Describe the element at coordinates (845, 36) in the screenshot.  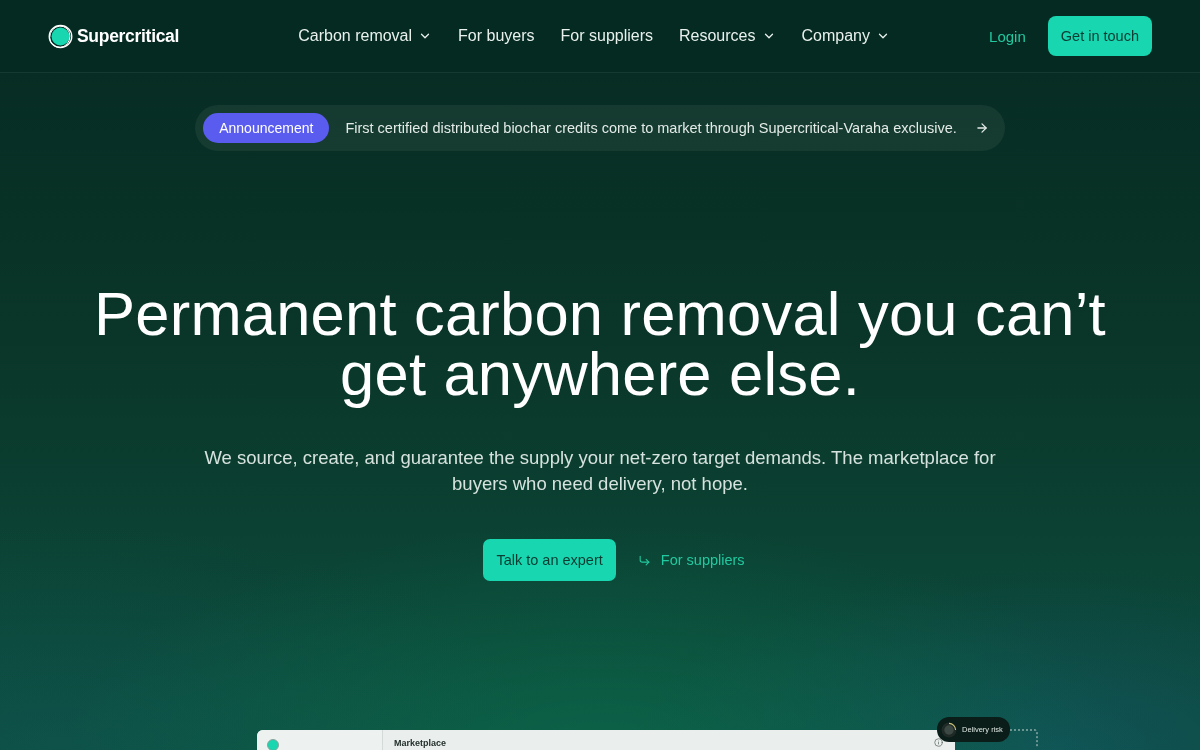
I see `nav-item: Company` at that location.